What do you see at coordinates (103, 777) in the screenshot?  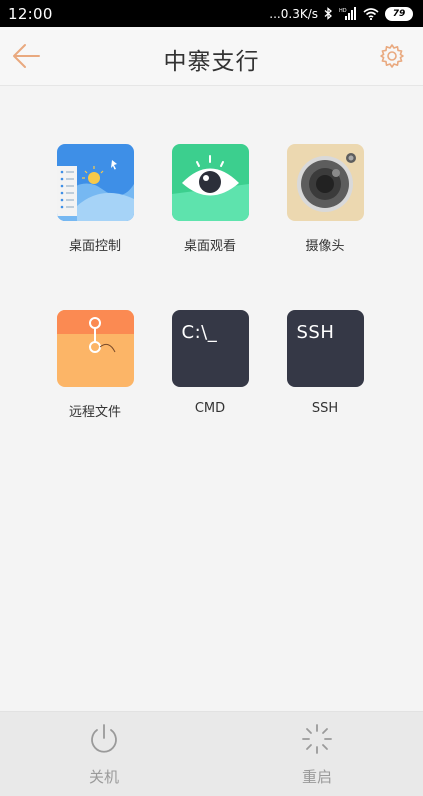 I see `shutdown-label: 关机` at bounding box center [103, 777].